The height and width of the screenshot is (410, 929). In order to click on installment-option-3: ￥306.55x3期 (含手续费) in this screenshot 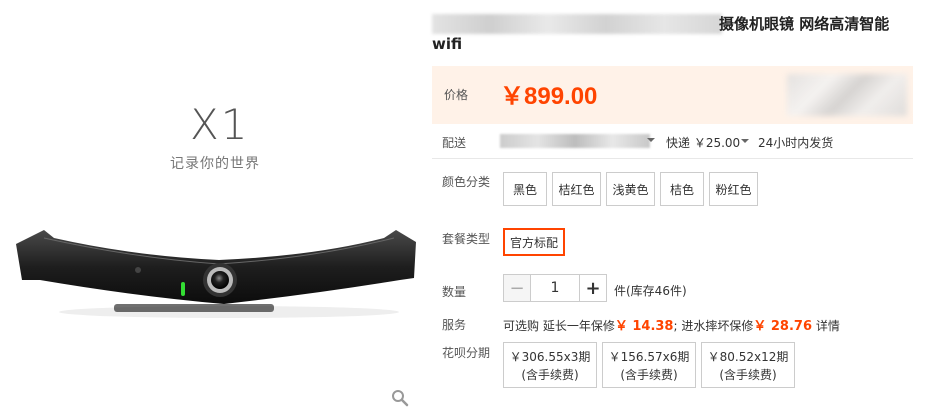, I will do `click(550, 365)`.